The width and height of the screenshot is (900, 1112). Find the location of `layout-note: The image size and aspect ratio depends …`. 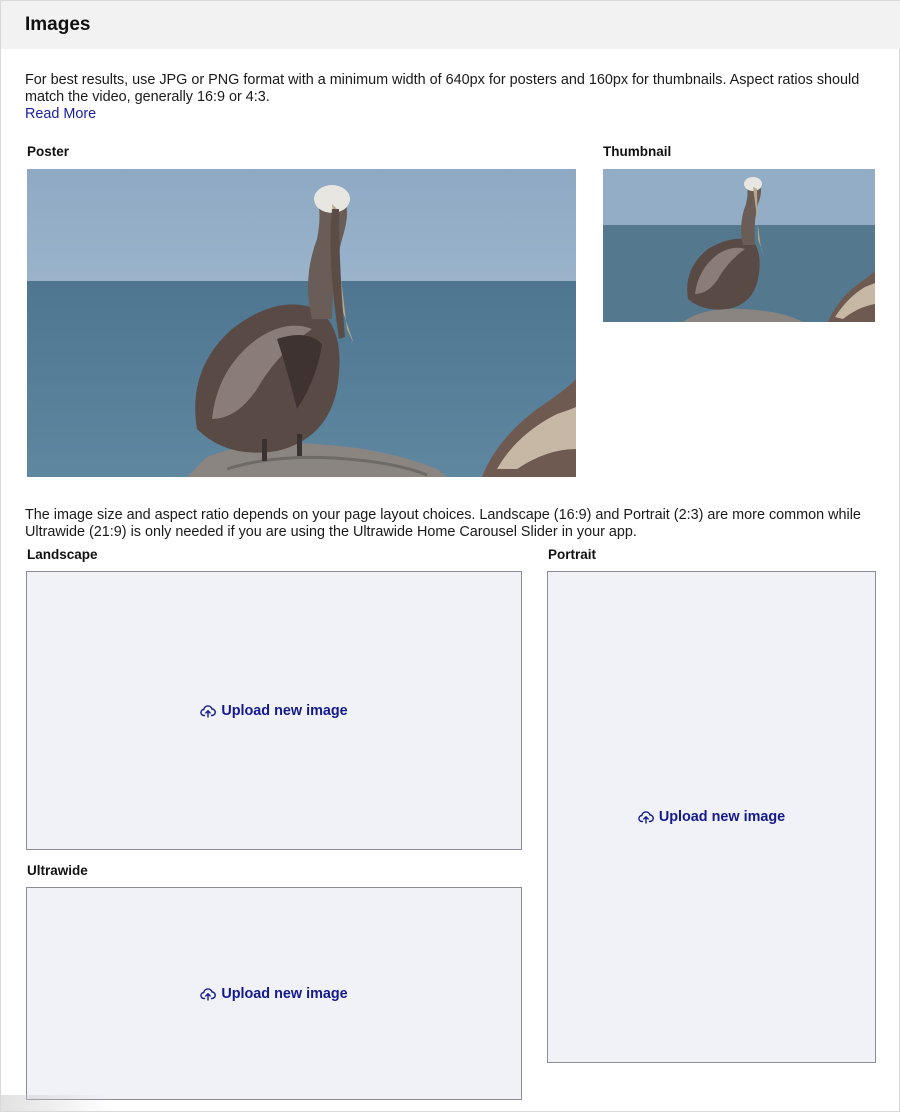

layout-note: The image size and aspect ratio depends … is located at coordinates (443, 523).